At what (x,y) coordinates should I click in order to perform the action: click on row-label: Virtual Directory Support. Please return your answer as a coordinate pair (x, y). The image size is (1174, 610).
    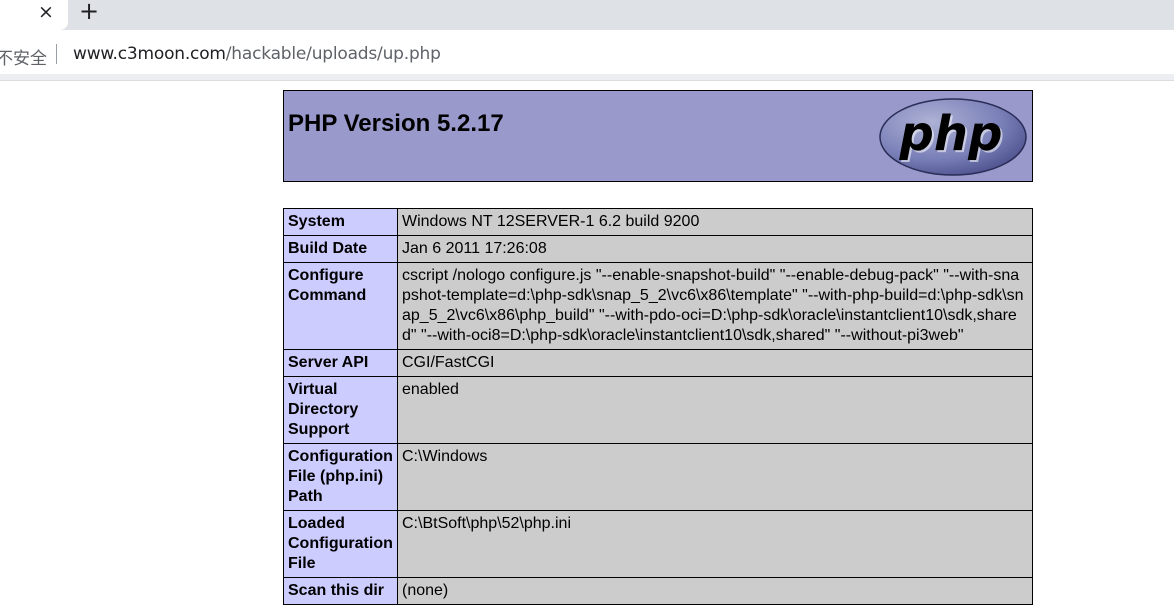
    Looking at the image, I should click on (340, 410).